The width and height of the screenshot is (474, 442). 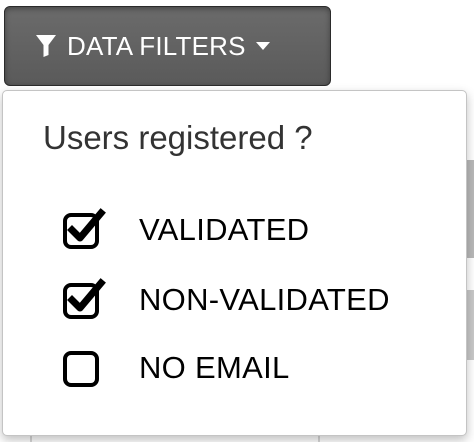 I want to click on option-validated: VALIDATED, so click(x=185, y=230).